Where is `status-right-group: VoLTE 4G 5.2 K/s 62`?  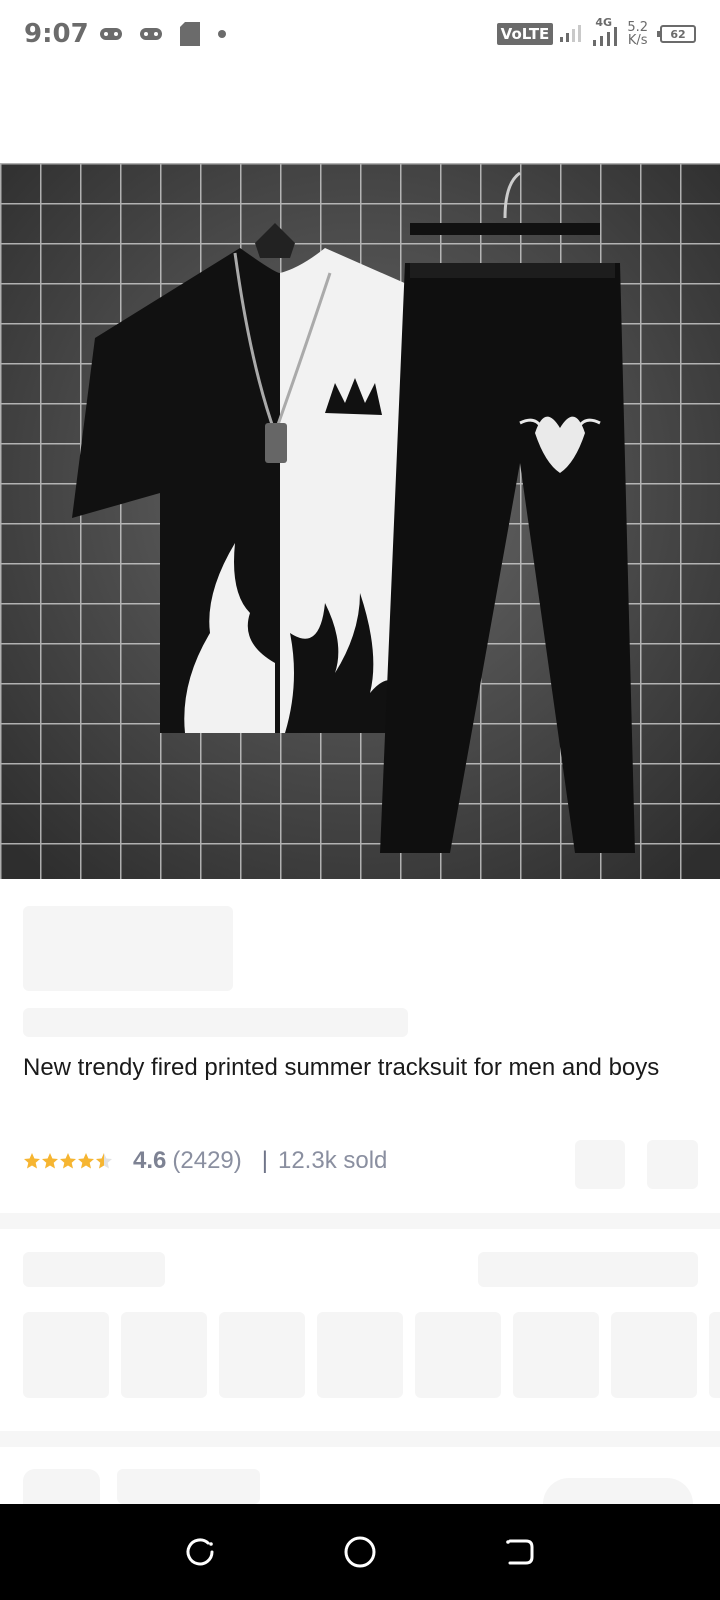 status-right-group: VoLTE 4G 5.2 K/s 62 is located at coordinates (596, 32).